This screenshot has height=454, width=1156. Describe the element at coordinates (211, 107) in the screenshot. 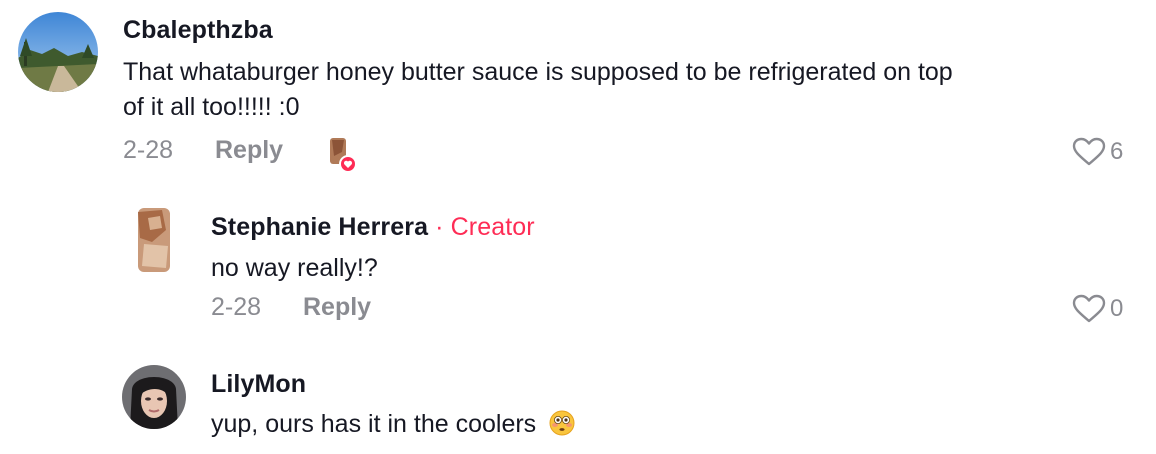

I see `comment-text-line: of it all too!!!!! :0` at that location.